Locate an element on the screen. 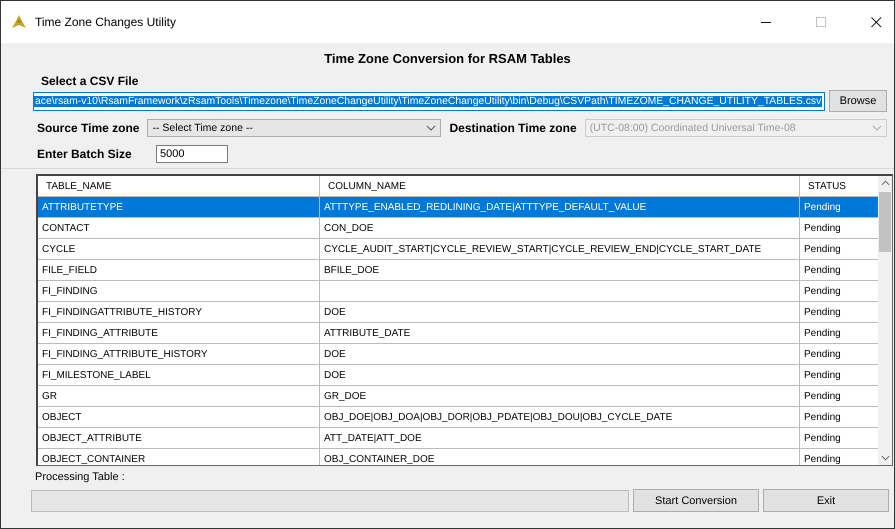  table-row: OBJECT OBJ_DOE|OBJ_DOA|OBJ_DOR|OBJ_PDATE|OBJ_DOU|OBJ_CYCLE_DATE Pending is located at coordinates (458, 417).